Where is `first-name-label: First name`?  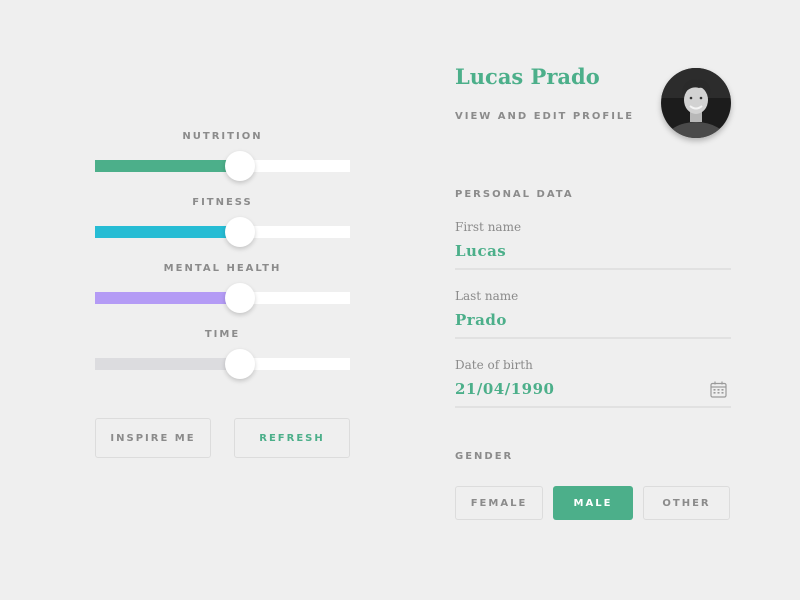
first-name-label: First name is located at coordinates (488, 227).